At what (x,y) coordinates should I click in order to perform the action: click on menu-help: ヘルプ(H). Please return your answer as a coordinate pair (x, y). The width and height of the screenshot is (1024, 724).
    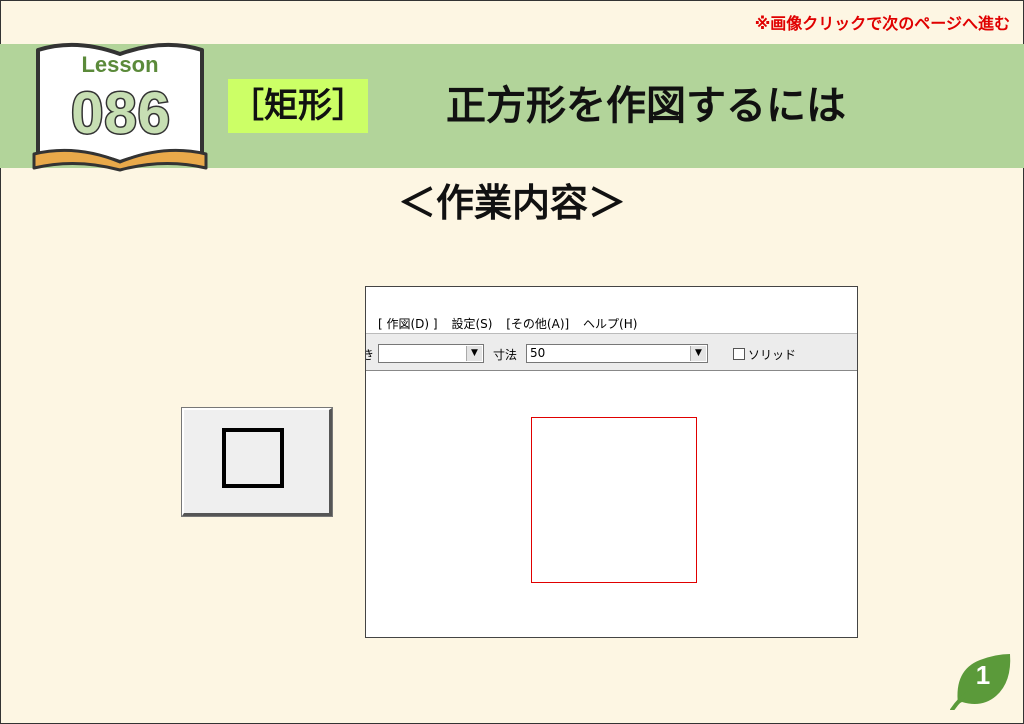
    Looking at the image, I should click on (610, 324).